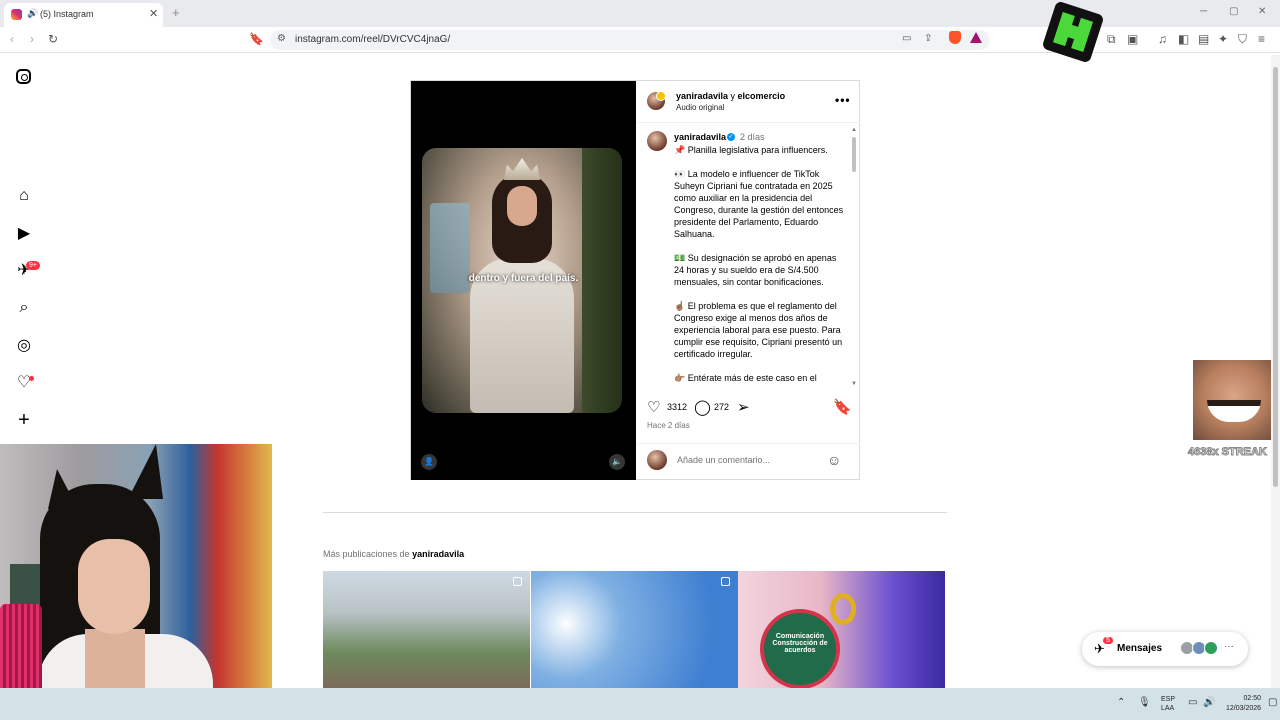  What do you see at coordinates (256, 39) in the screenshot?
I see `bookmark-icon: 🔖` at bounding box center [256, 39].